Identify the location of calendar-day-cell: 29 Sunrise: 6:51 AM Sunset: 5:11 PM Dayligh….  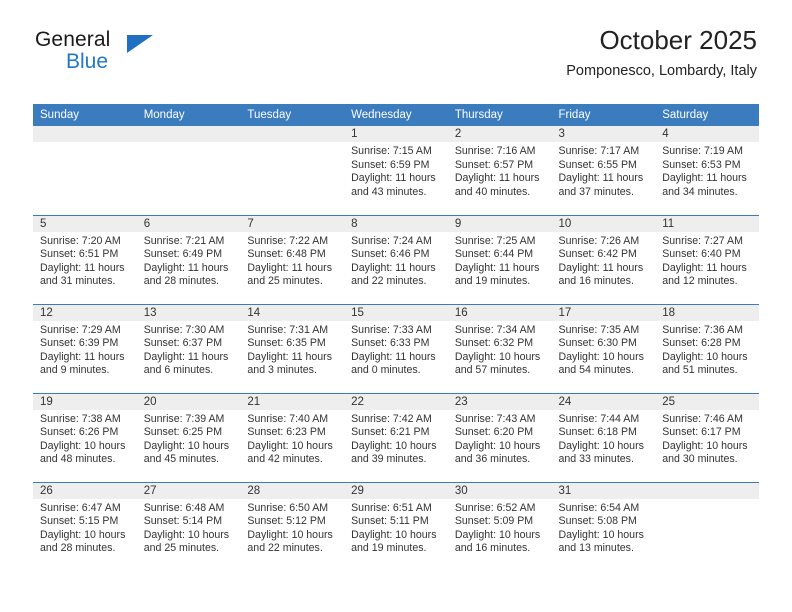
(396, 526).